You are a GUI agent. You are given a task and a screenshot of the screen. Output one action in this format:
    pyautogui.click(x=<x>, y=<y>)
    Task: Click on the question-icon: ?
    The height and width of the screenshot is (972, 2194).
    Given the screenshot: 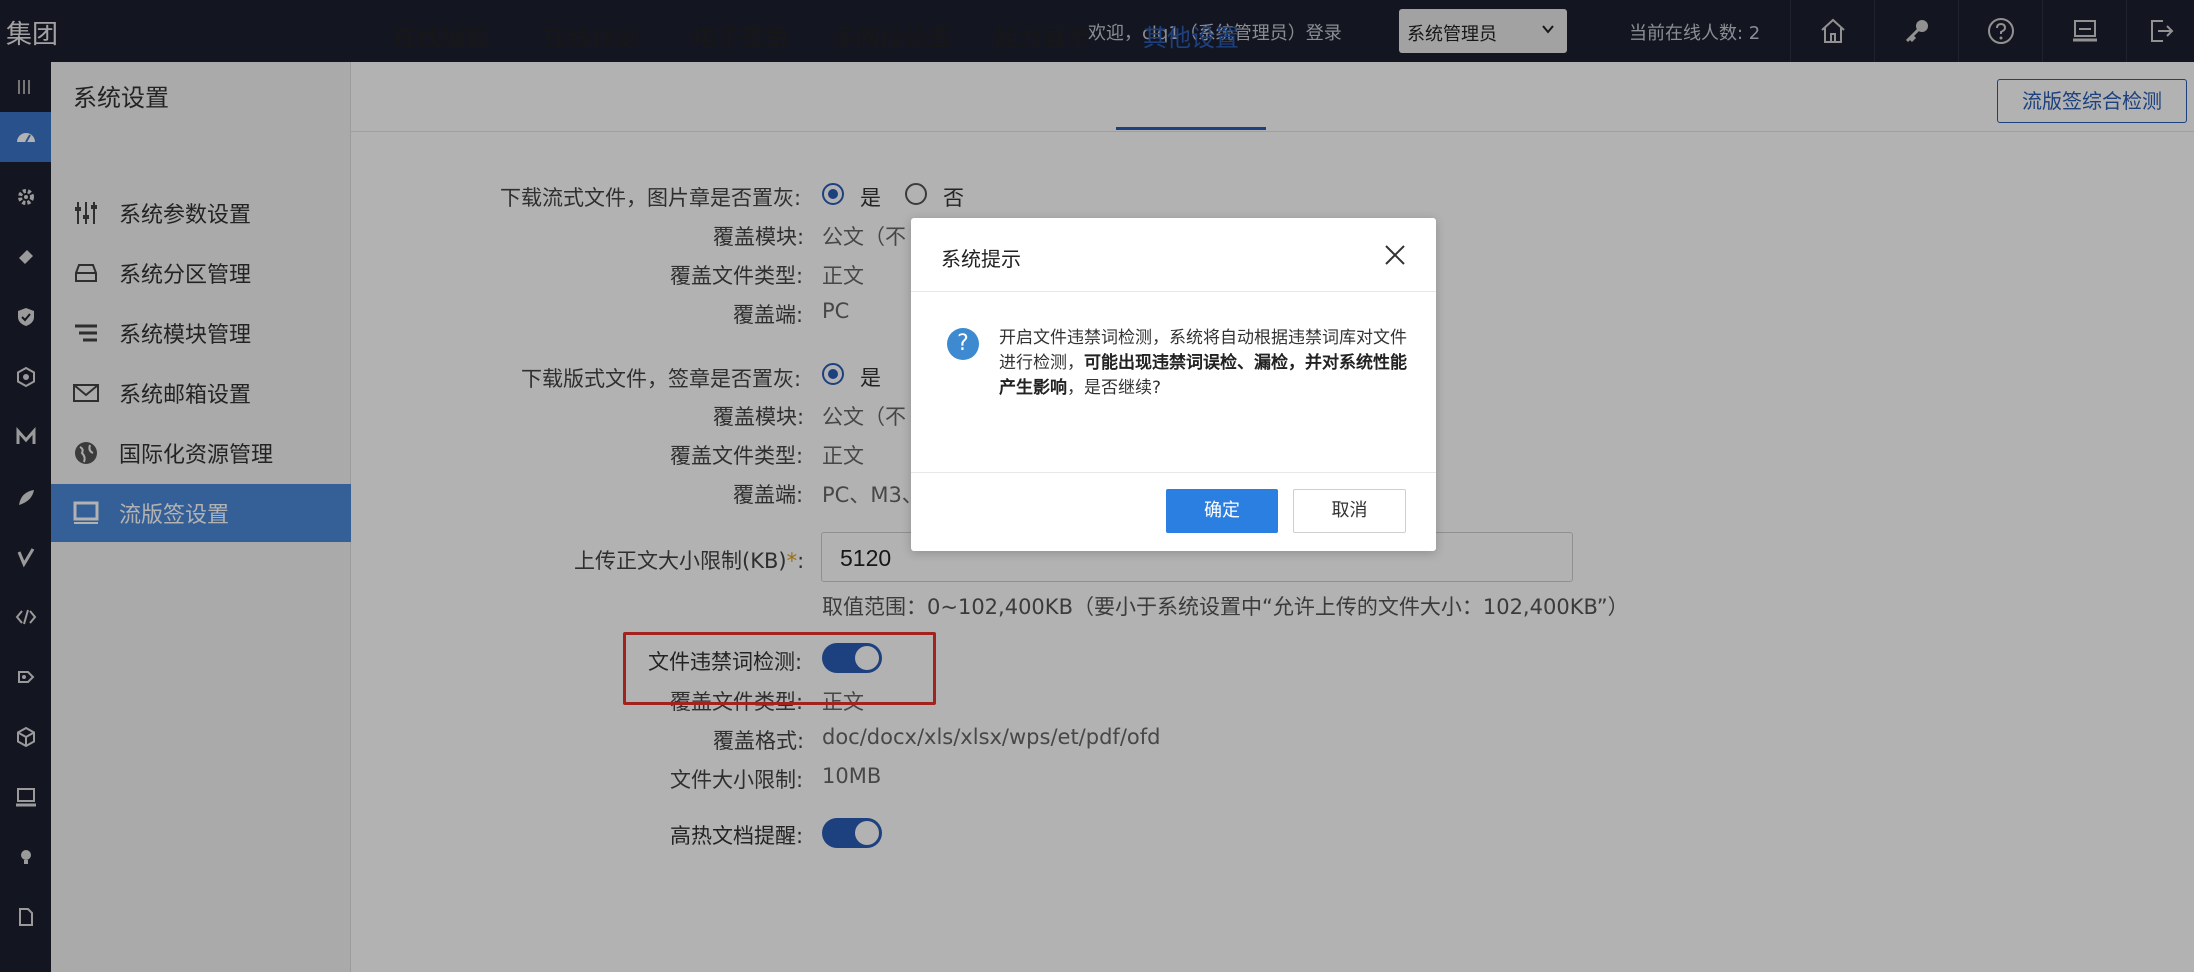 What is the action you would take?
    pyautogui.click(x=963, y=344)
    